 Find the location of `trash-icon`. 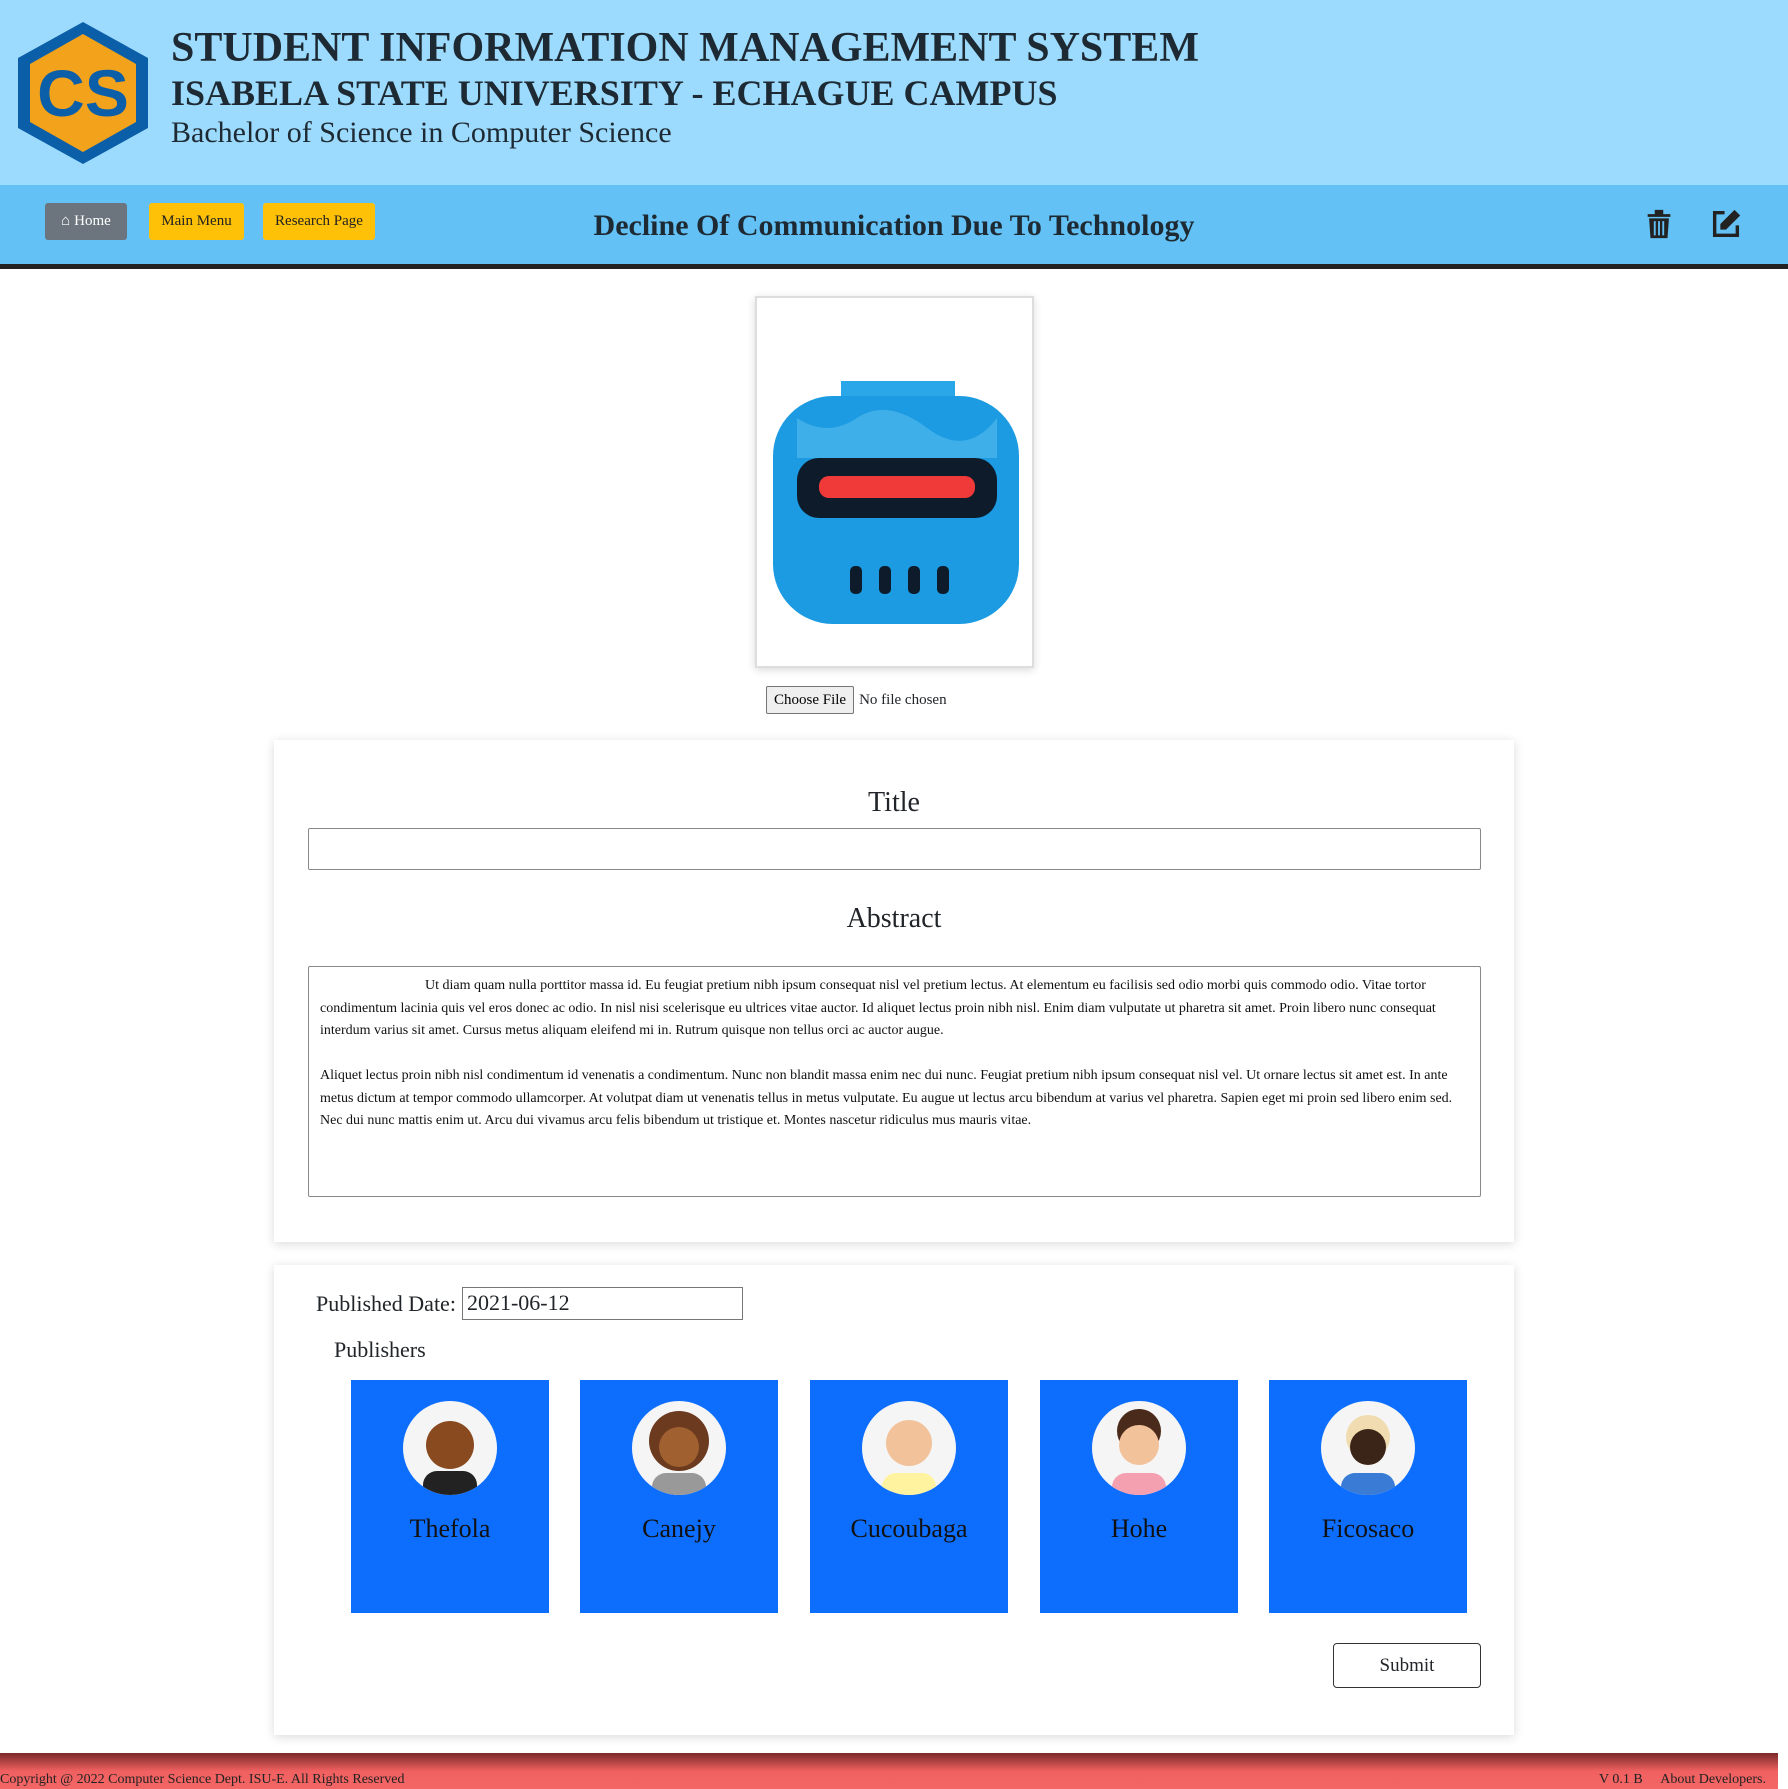

trash-icon is located at coordinates (1659, 224).